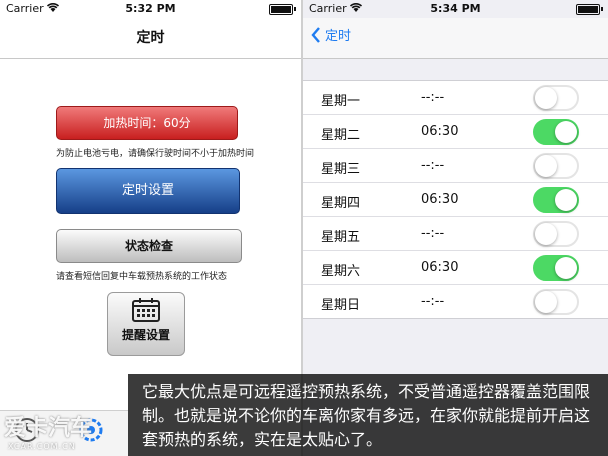 The image size is (608, 456). What do you see at coordinates (145, 335) in the screenshot?
I see `reminder-settings-label: 提醒设置` at bounding box center [145, 335].